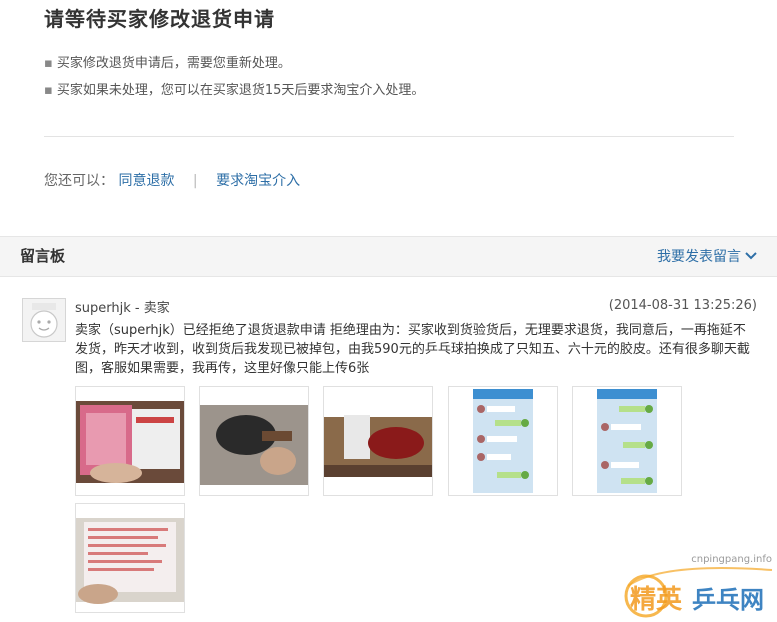  What do you see at coordinates (79, 181) in the screenshot?
I see `actions-prefix: 您还可以：` at bounding box center [79, 181].